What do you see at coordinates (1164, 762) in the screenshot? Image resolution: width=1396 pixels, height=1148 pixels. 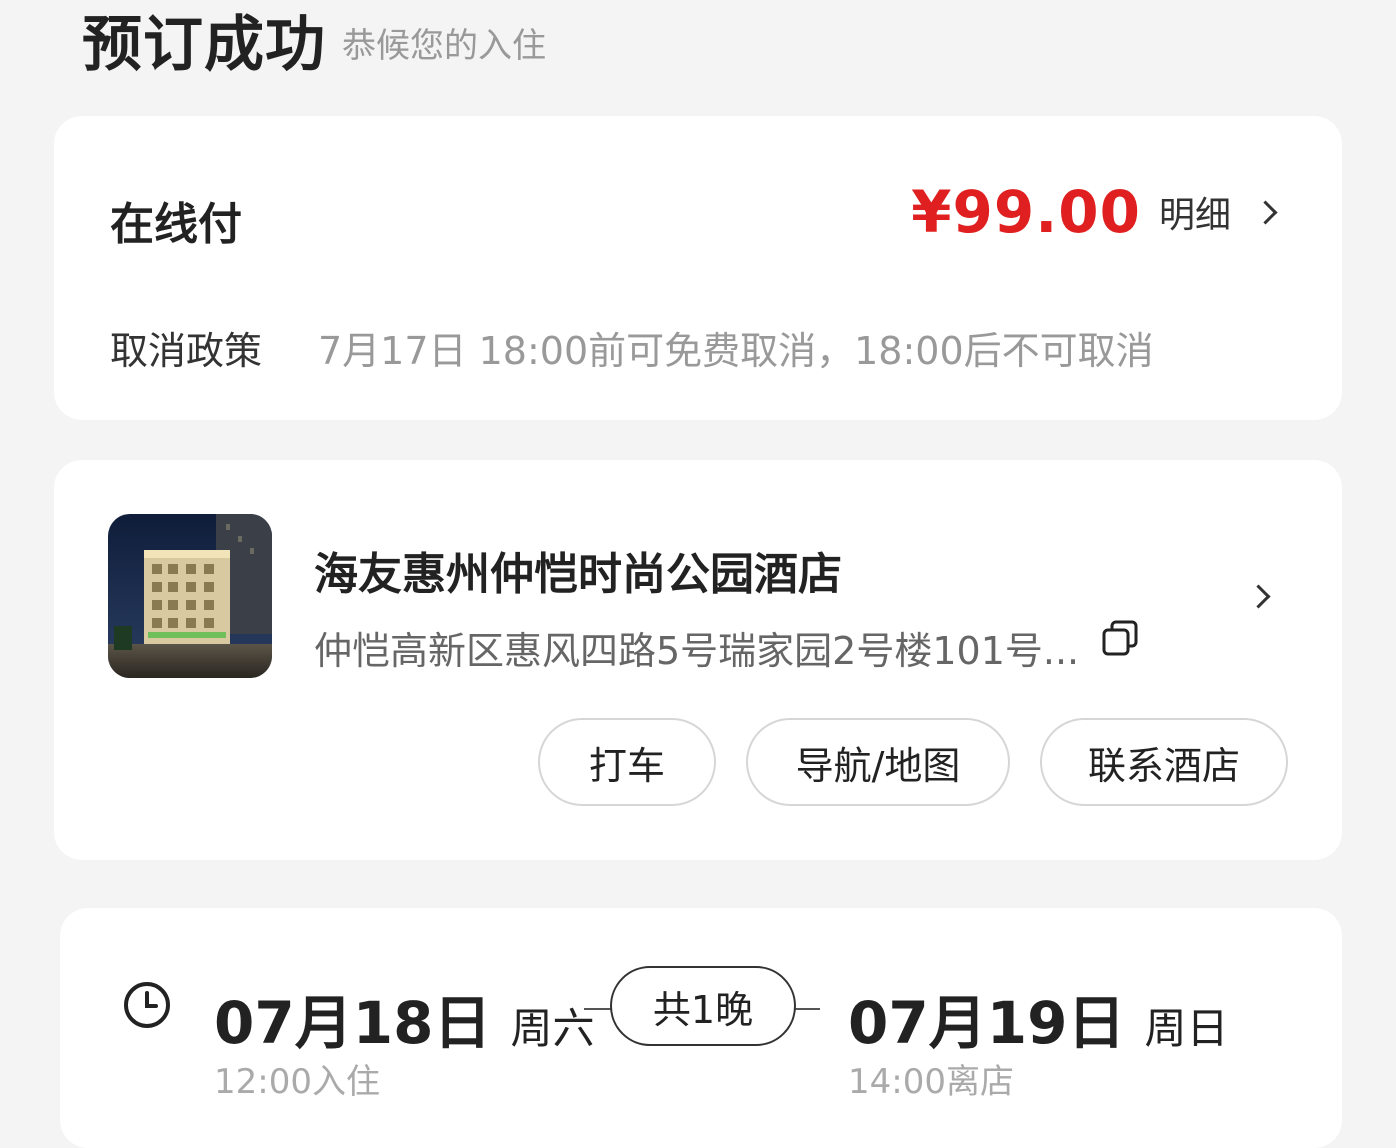 I see `contact-hotel-button: 联系酒店` at bounding box center [1164, 762].